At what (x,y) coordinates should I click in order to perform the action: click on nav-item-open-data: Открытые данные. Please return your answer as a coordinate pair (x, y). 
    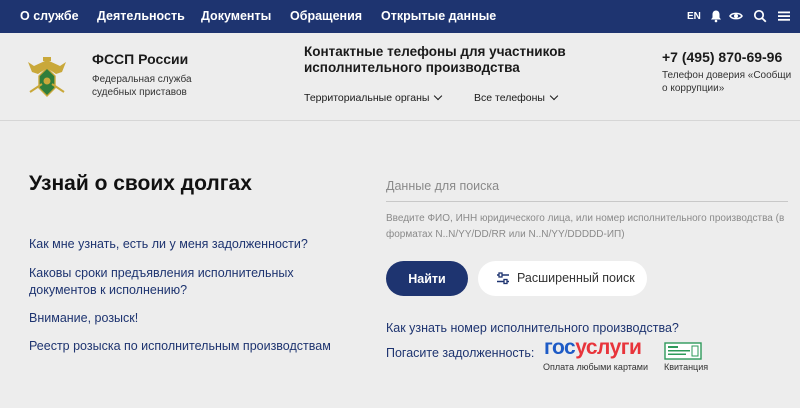
    Looking at the image, I should click on (438, 16).